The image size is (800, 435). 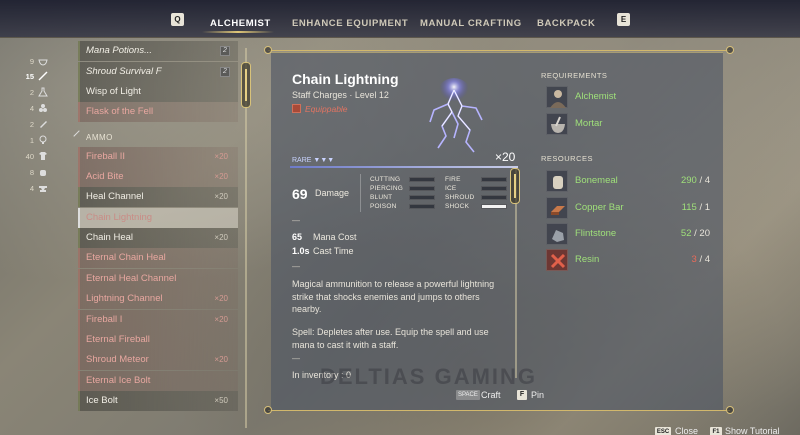 What do you see at coordinates (333, 251) in the screenshot?
I see `cast-time-label: Cast Time` at bounding box center [333, 251].